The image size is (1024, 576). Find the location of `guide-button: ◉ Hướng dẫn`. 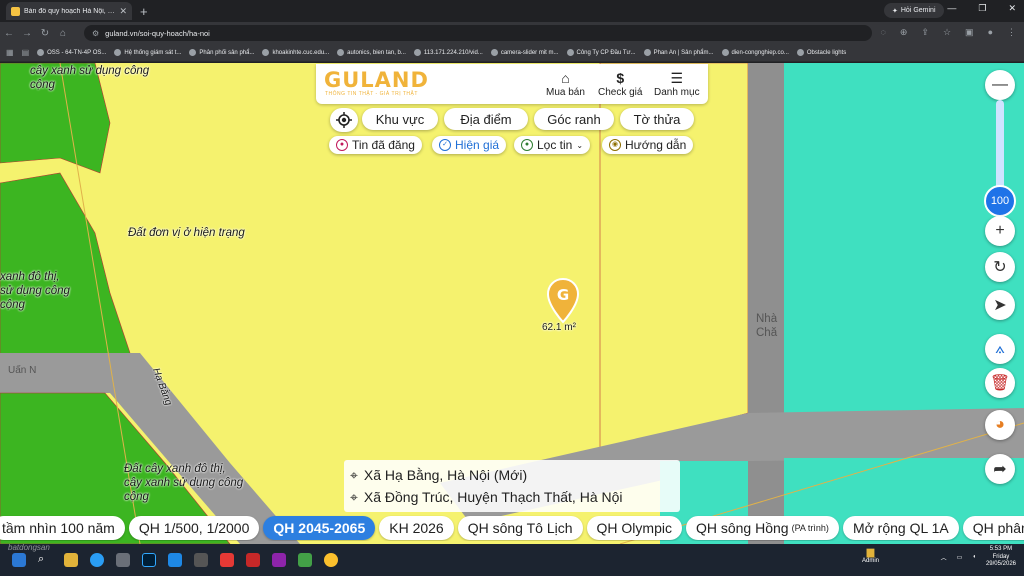

guide-button: ◉ Hướng dẫn is located at coordinates (648, 145).